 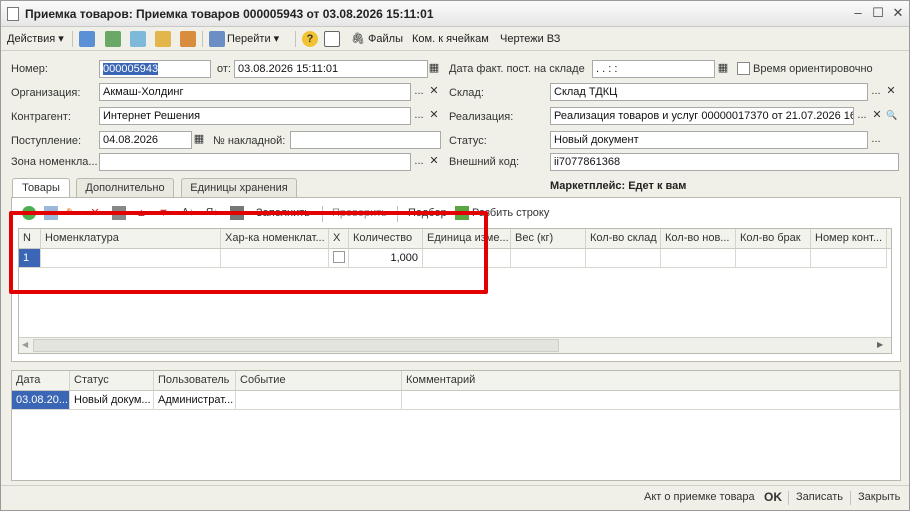 What do you see at coordinates (331, 69) in the screenshot?
I see `date-field: 03.08.2026 15:11:01` at bounding box center [331, 69].